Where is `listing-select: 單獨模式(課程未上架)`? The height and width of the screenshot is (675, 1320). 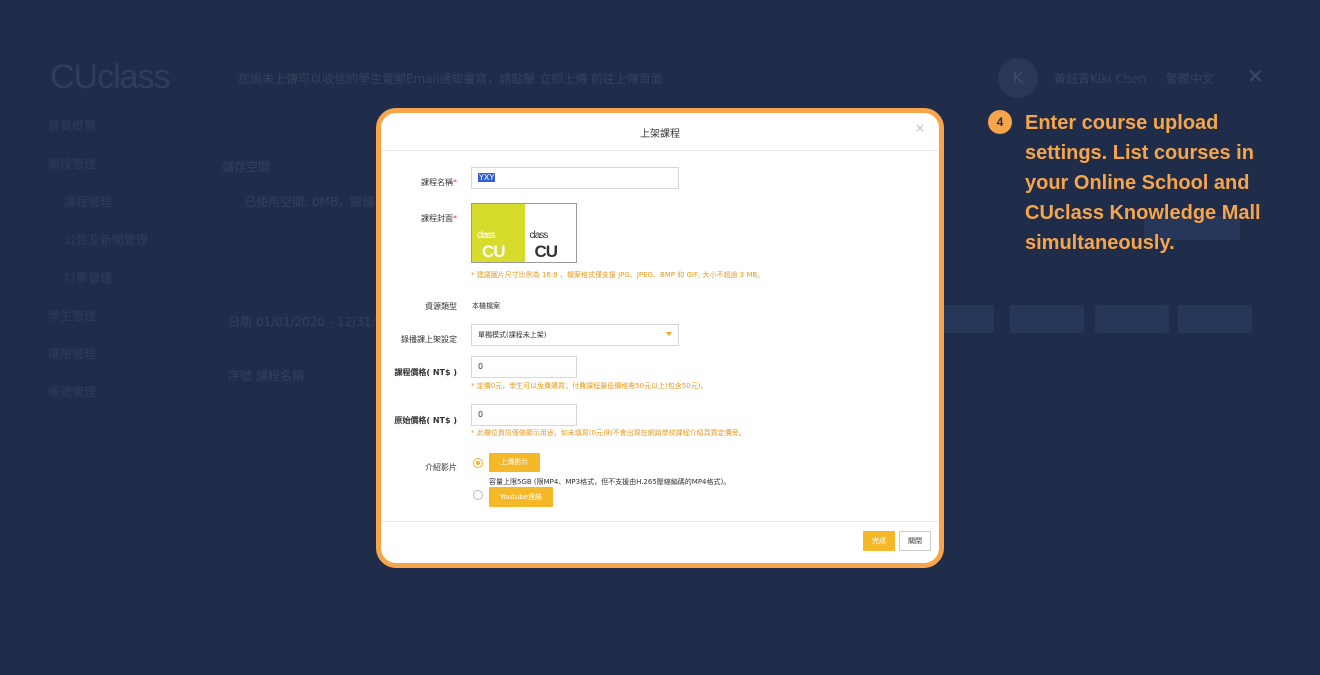 listing-select: 單獨模式(課程未上架) is located at coordinates (575, 335).